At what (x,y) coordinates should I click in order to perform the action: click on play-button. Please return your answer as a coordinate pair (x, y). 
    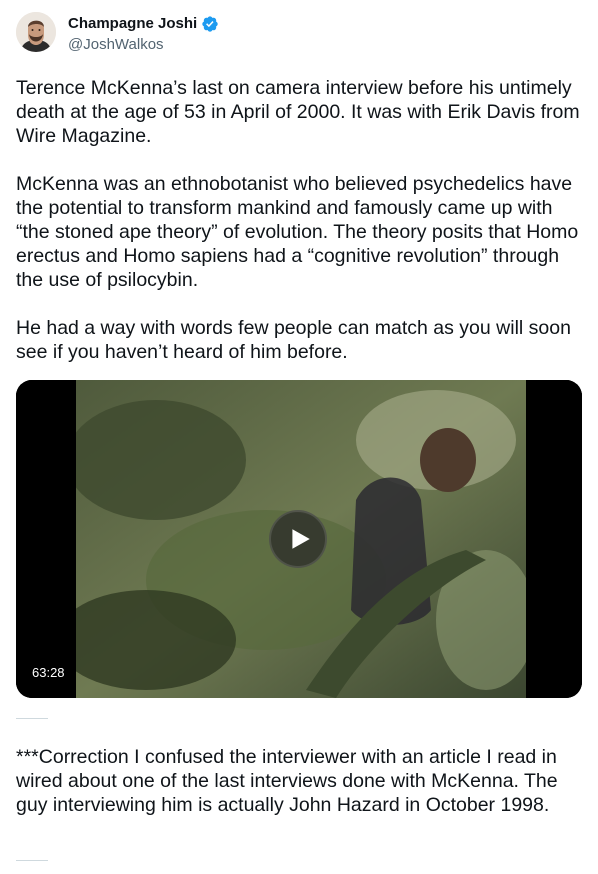
    Looking at the image, I should click on (298, 539).